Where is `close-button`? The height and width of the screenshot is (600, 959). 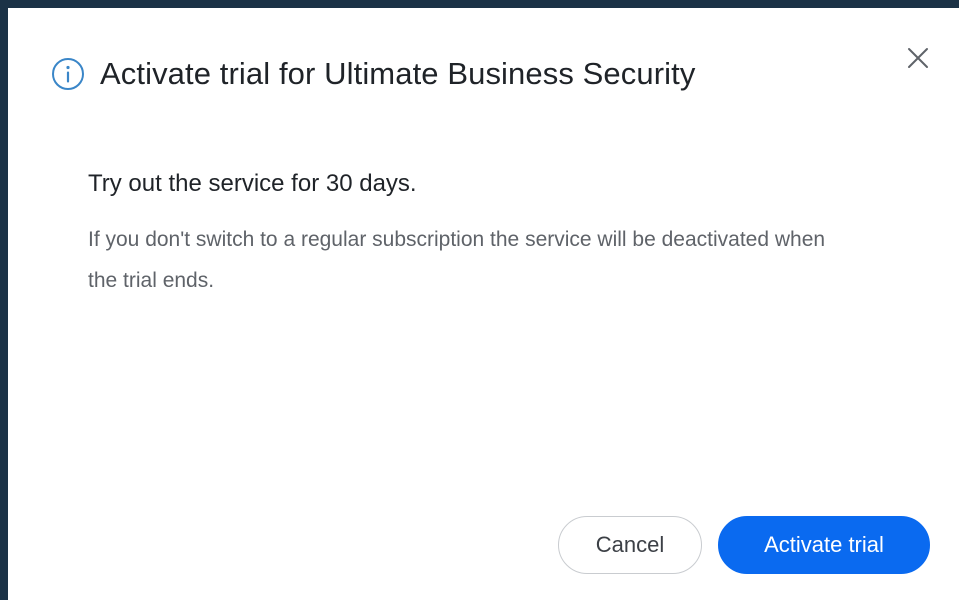
close-button is located at coordinates (918, 59).